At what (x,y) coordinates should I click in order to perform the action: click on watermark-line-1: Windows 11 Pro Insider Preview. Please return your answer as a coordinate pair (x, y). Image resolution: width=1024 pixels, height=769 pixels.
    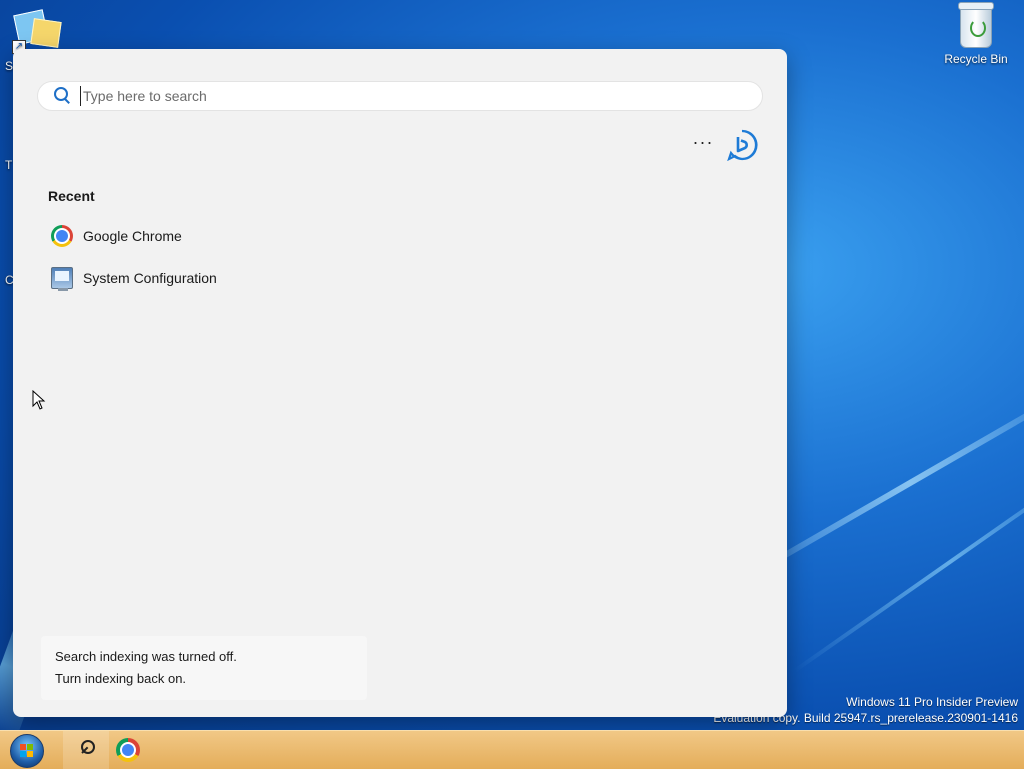
    Looking at the image, I should click on (932, 702).